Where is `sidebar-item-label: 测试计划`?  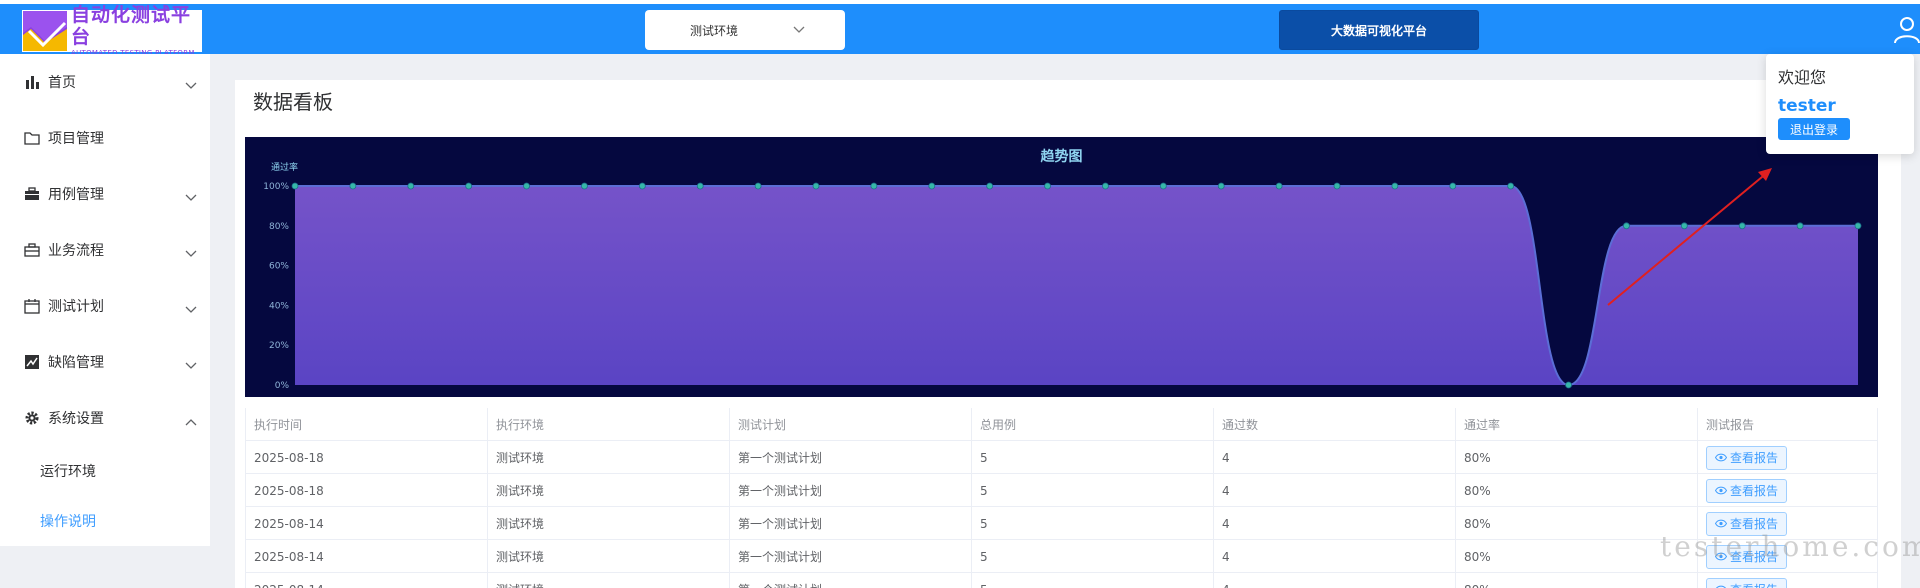
sidebar-item-label: 测试计划 is located at coordinates (76, 307).